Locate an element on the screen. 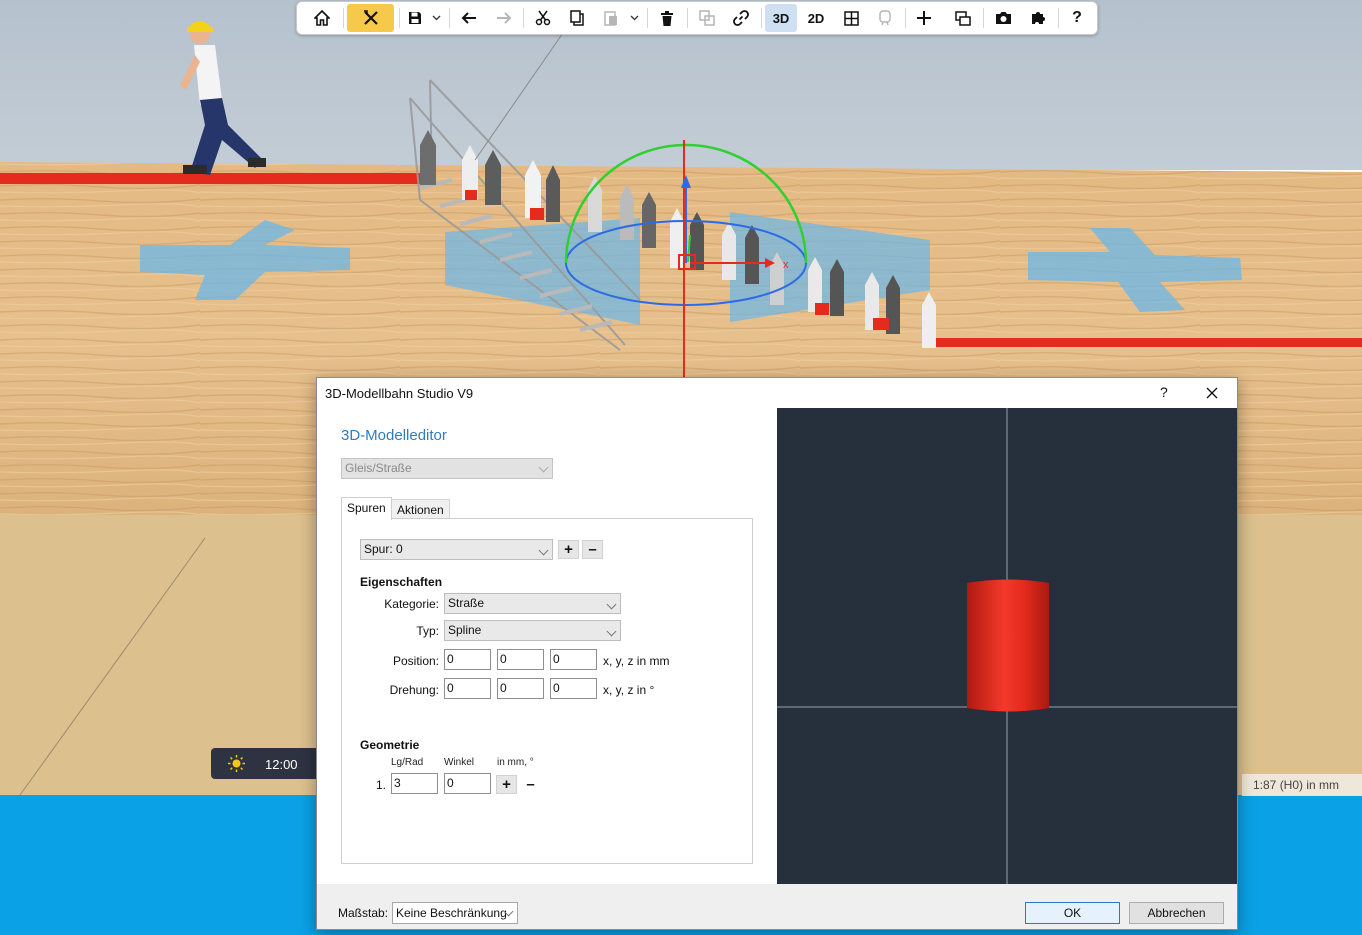  tab-aktionen: Aktionen is located at coordinates (420, 509).